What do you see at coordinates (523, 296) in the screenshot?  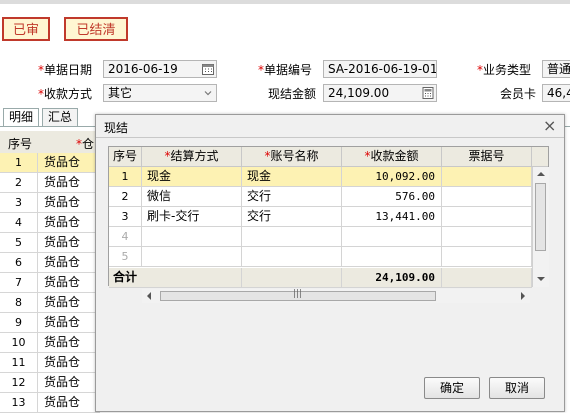 I see `scroll-right-icon` at bounding box center [523, 296].